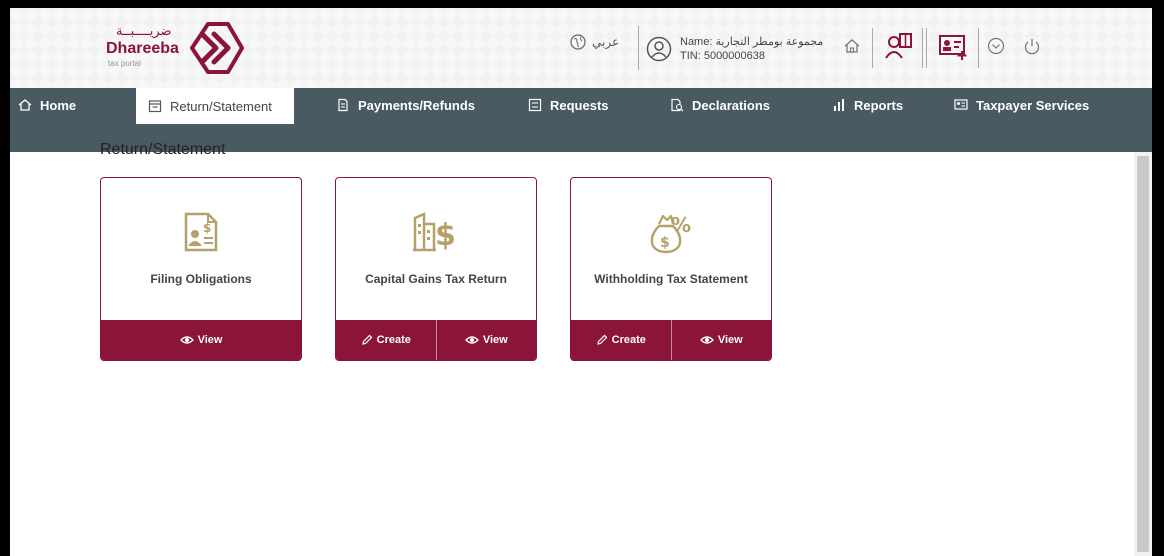 Image resolution: width=1164 pixels, height=556 pixels. Describe the element at coordinates (582, 4) in the screenshot. I see `window-frame-top` at that location.